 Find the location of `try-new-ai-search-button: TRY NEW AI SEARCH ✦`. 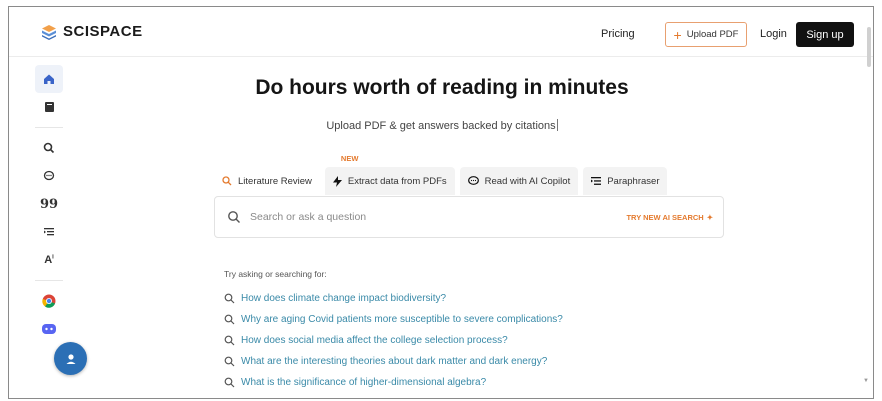

try-new-ai-search-button: TRY NEW AI SEARCH ✦ is located at coordinates (669, 217).